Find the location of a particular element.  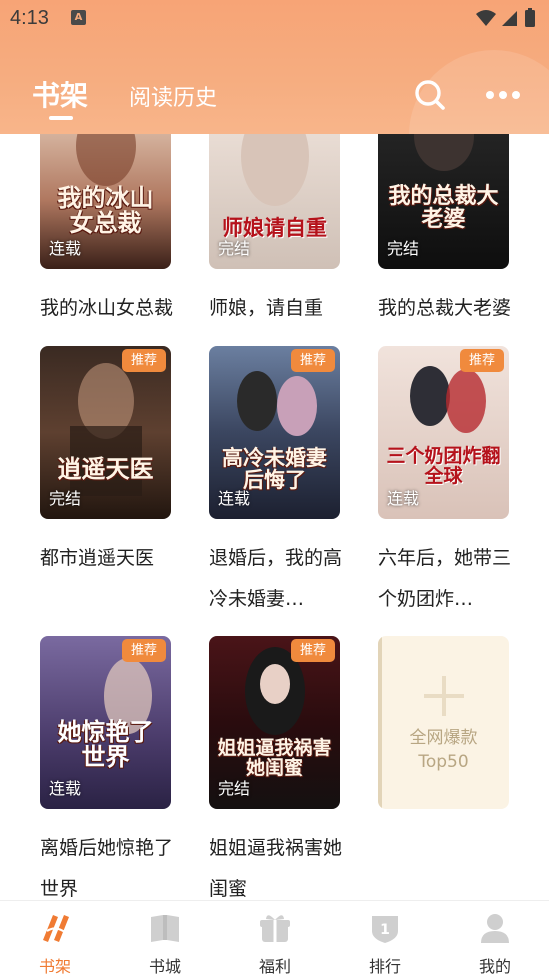

plus-icon is located at coordinates (444, 696).